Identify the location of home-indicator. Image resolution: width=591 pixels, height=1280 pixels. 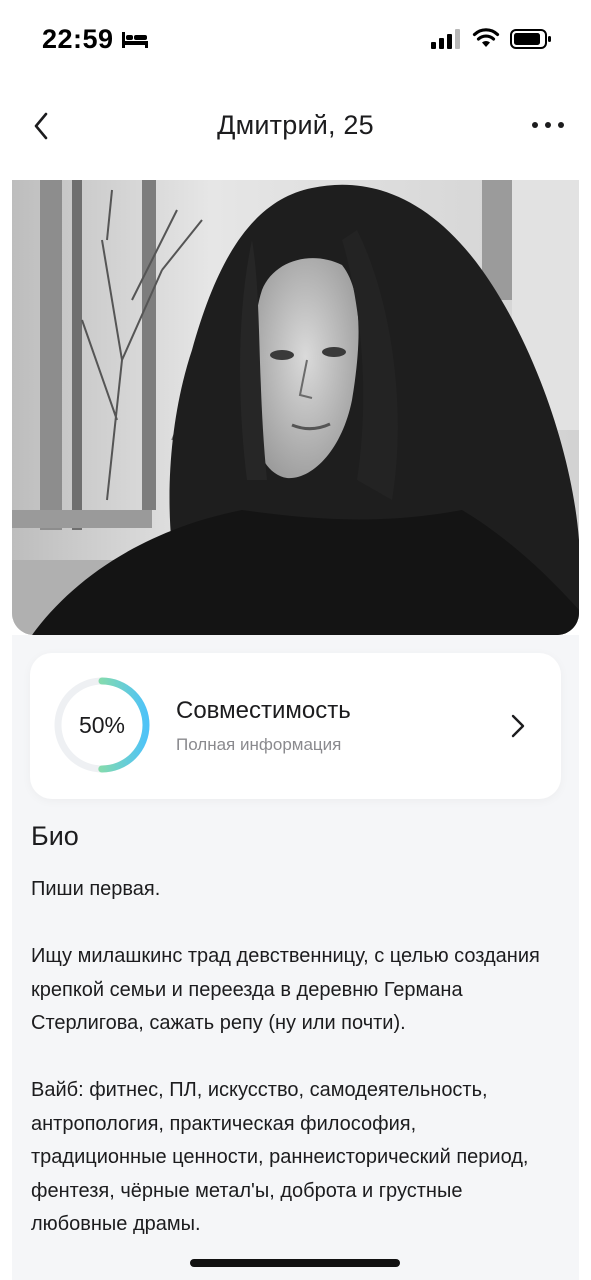
(295, 1263).